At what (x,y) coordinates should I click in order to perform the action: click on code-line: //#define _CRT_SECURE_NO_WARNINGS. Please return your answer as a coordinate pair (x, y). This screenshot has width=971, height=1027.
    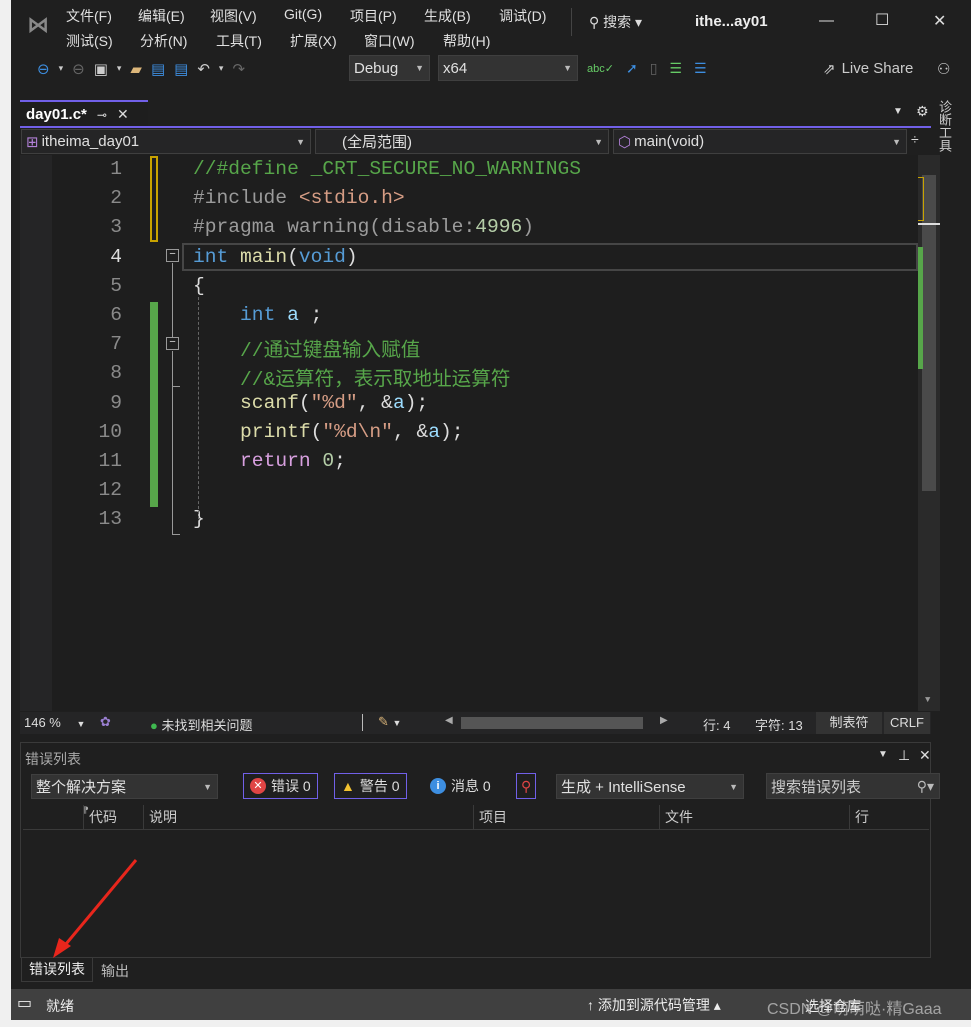
    Looking at the image, I should click on (387, 169).